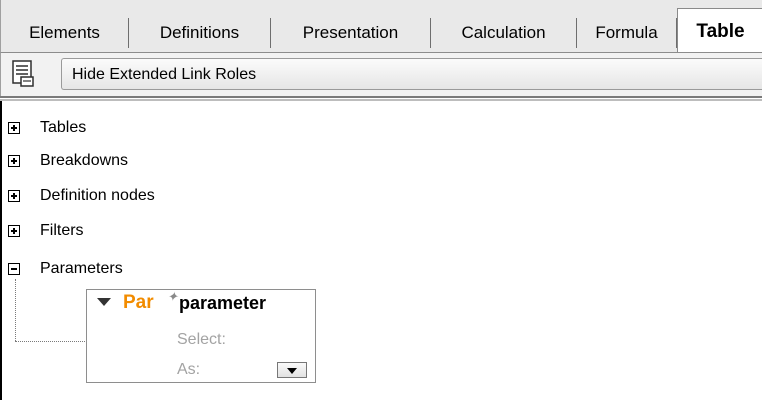 This screenshot has width=762, height=400. Describe the element at coordinates (97, 195) in the screenshot. I see `tree-item-label: Definition nodes` at that location.